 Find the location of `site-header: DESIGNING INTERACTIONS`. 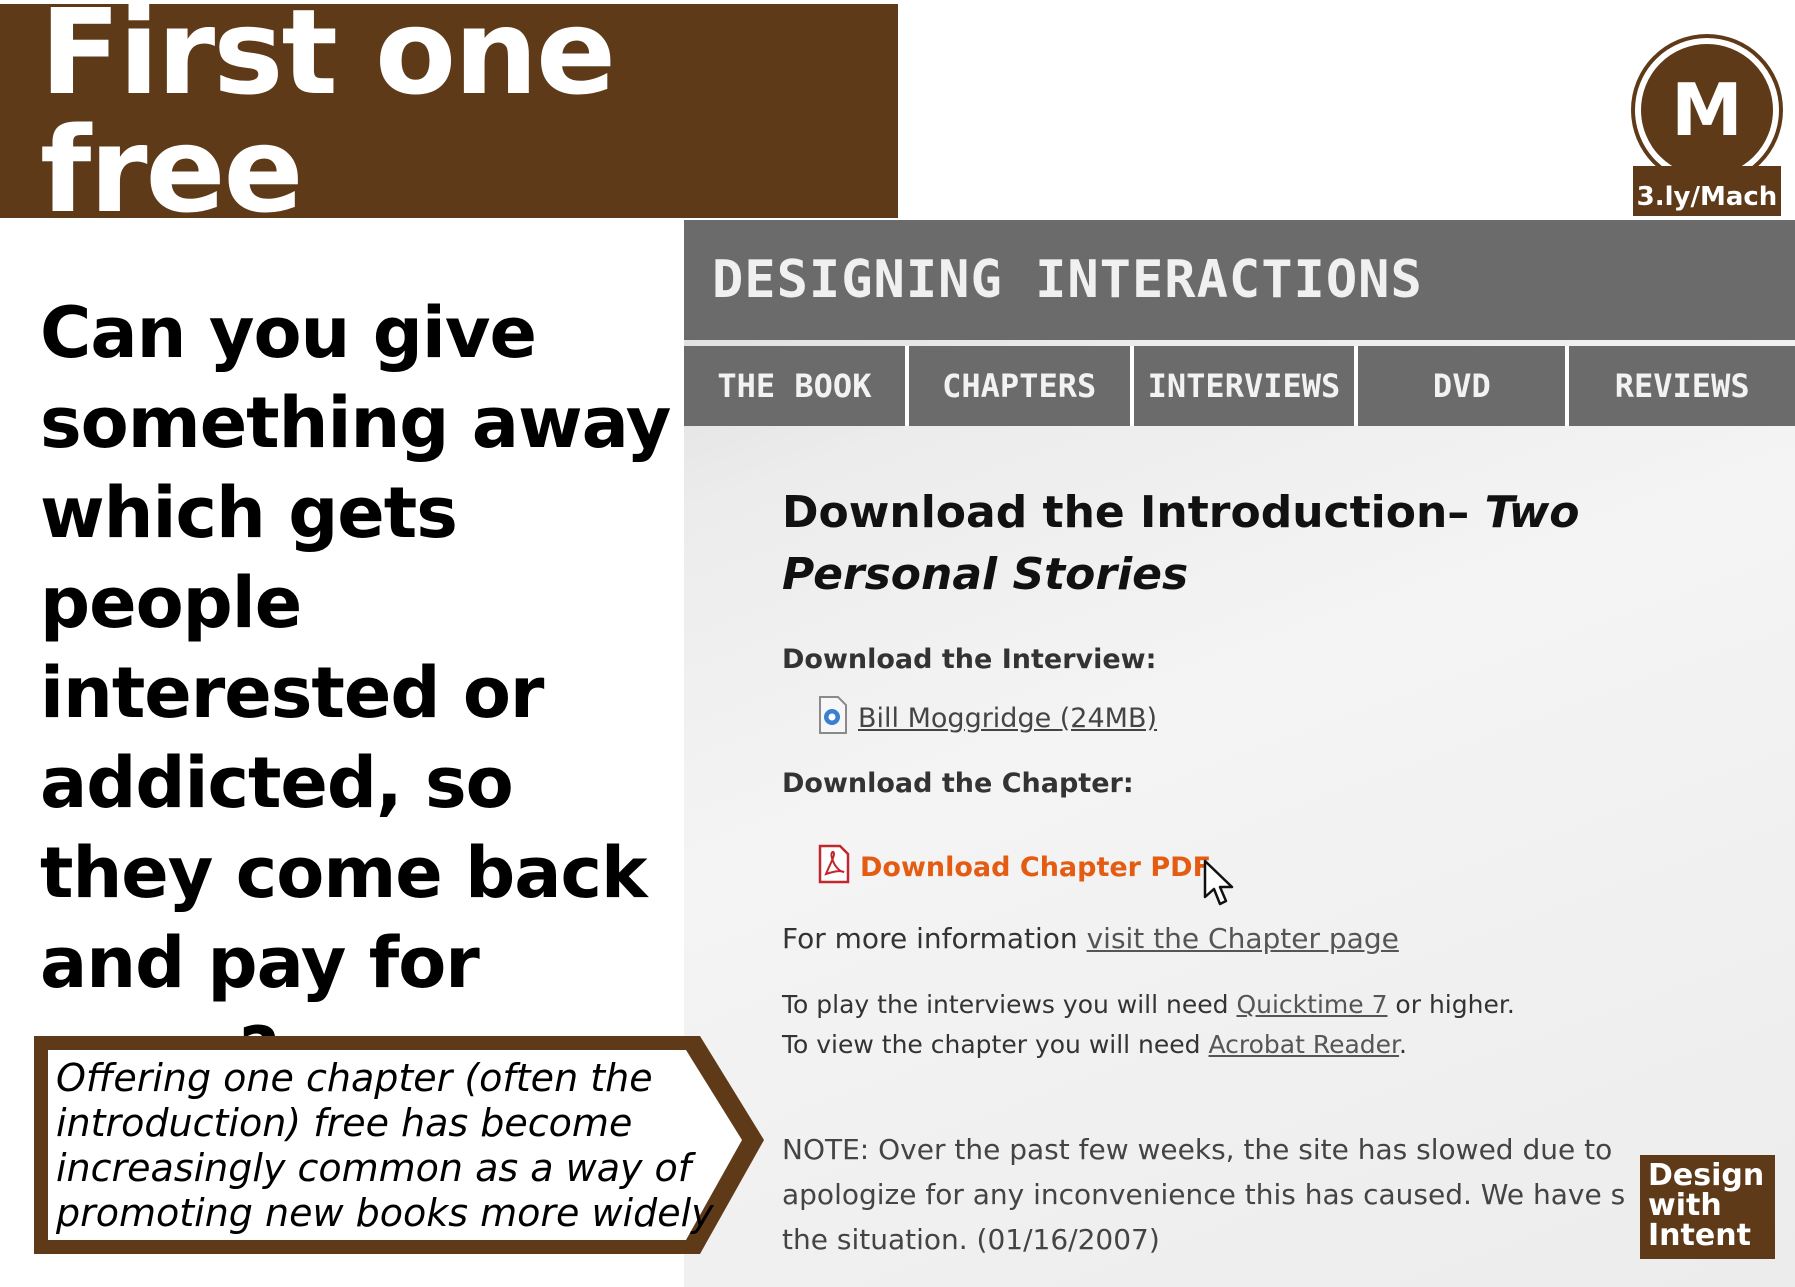

site-header: DESIGNING INTERACTIONS is located at coordinates (1239, 280).